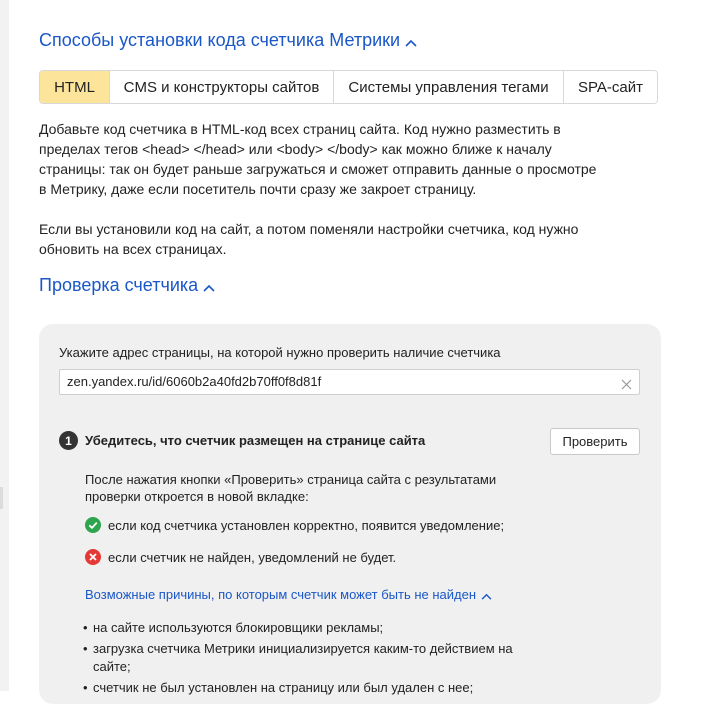 Image resolution: width=726 pixels, height=704 pixels. I want to click on tab-html: HTML, so click(75, 87).